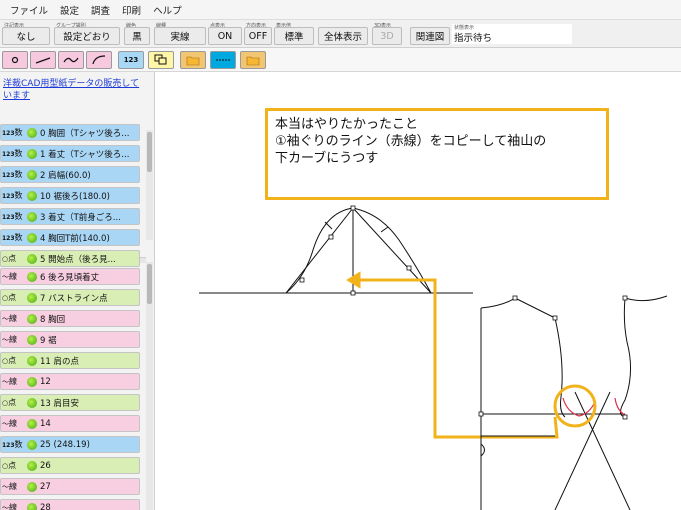 The image size is (681, 510). I want to click on list-item: 〜線 6 後ろ見頃着丈, so click(70, 276).